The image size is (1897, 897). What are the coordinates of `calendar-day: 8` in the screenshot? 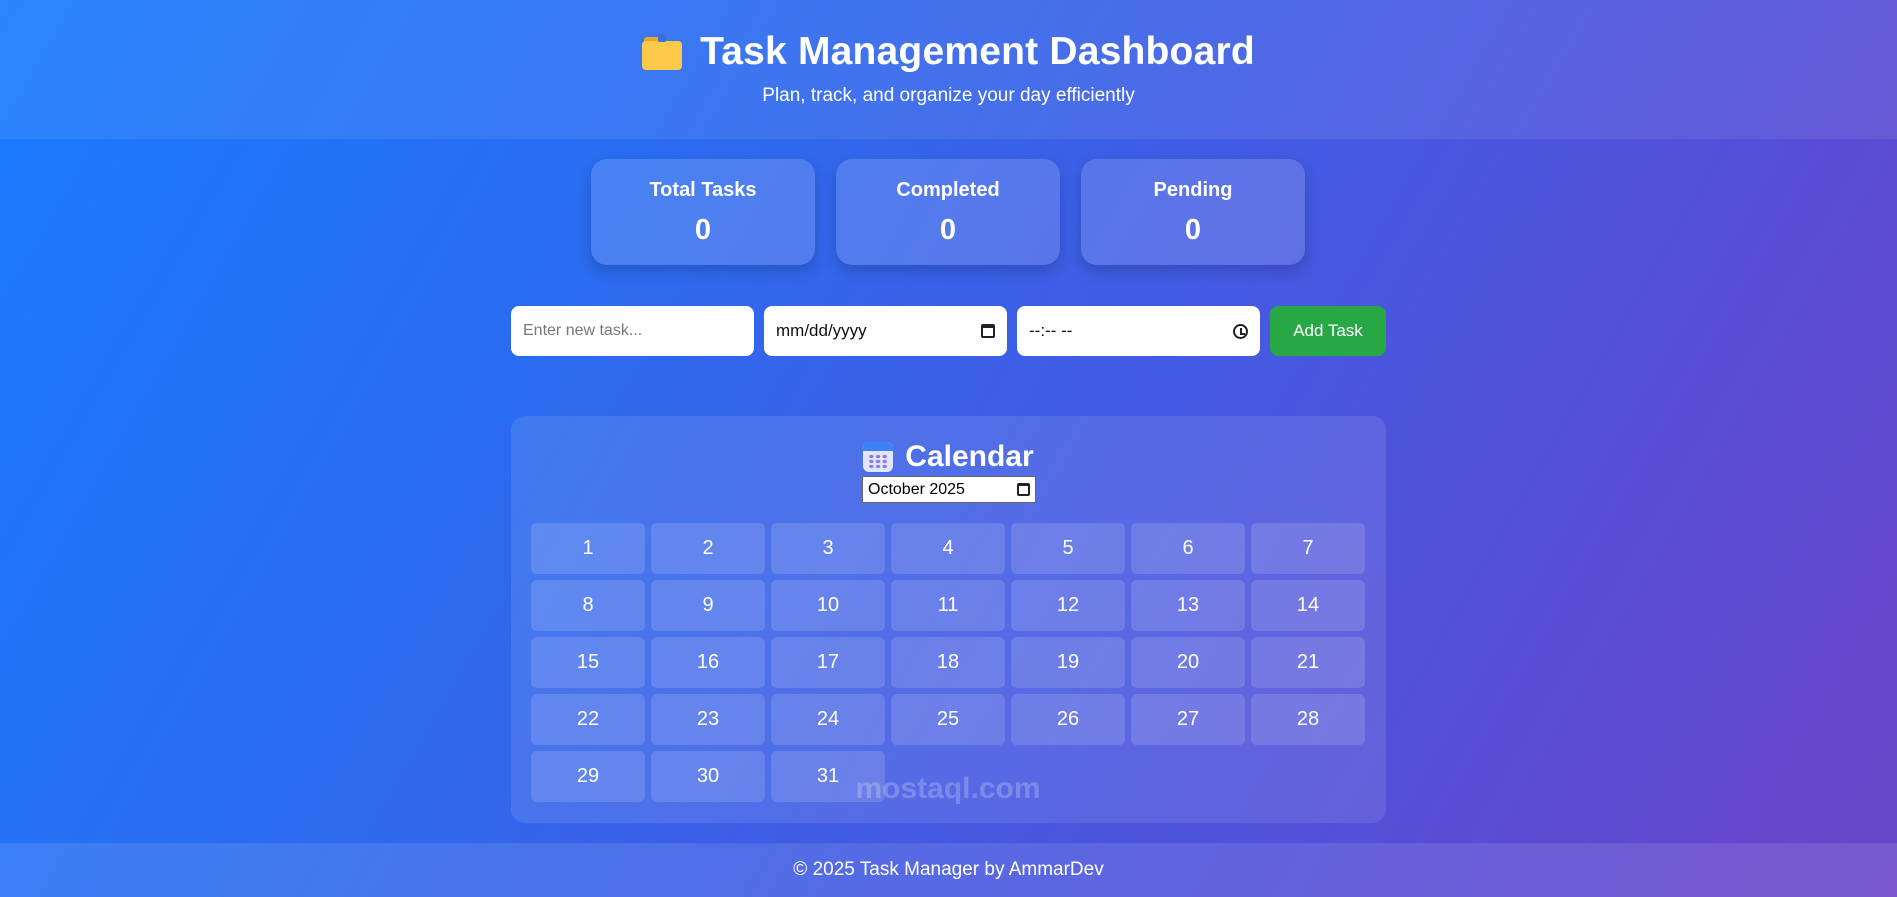 It's located at (588, 605).